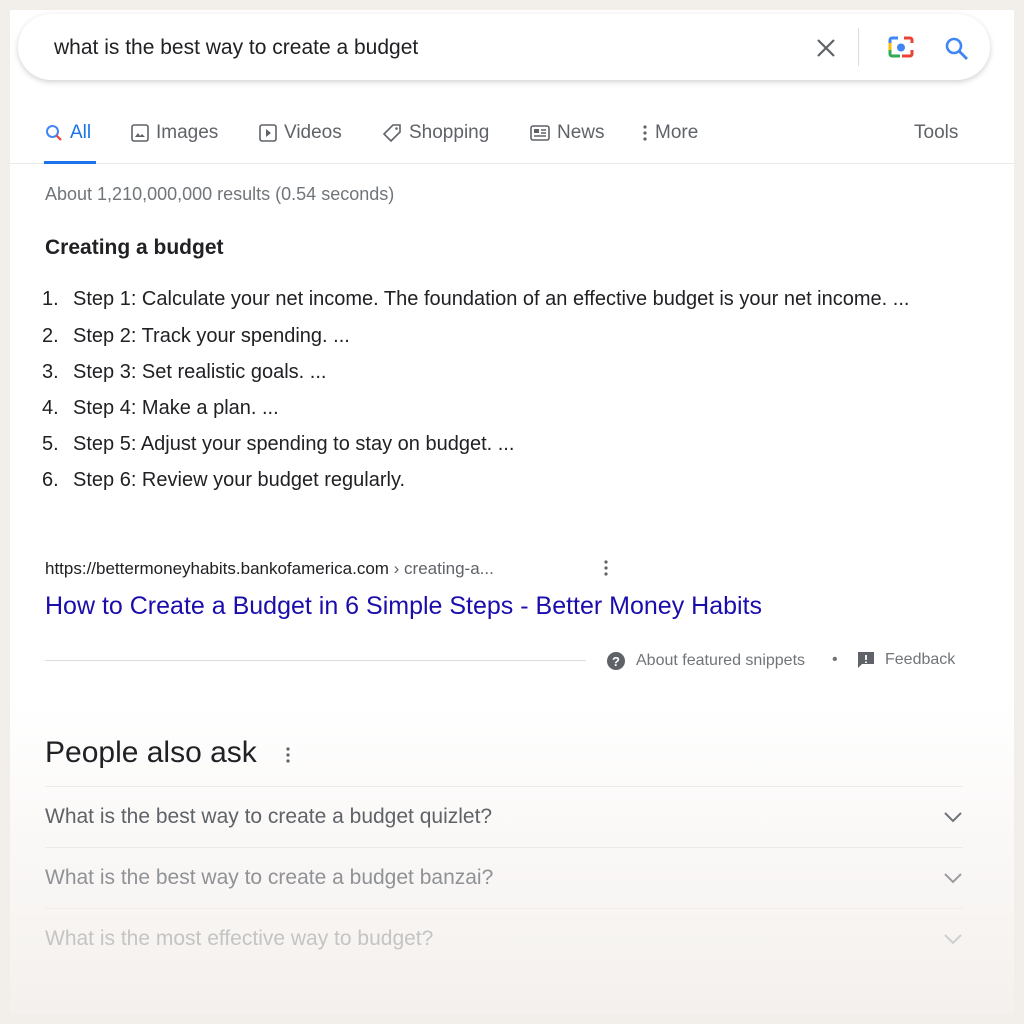  What do you see at coordinates (140, 133) in the screenshot?
I see `image-icon` at bounding box center [140, 133].